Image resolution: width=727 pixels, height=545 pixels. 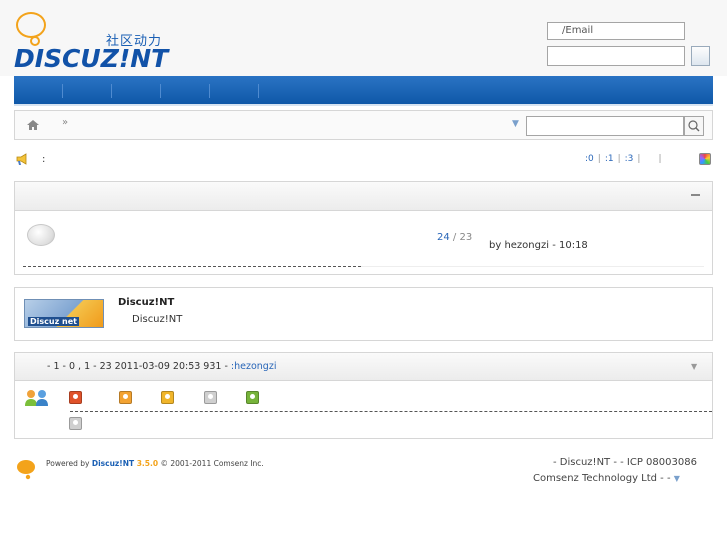 What do you see at coordinates (363, 105) in the screenshot?
I see `nav-underline` at bounding box center [363, 105].